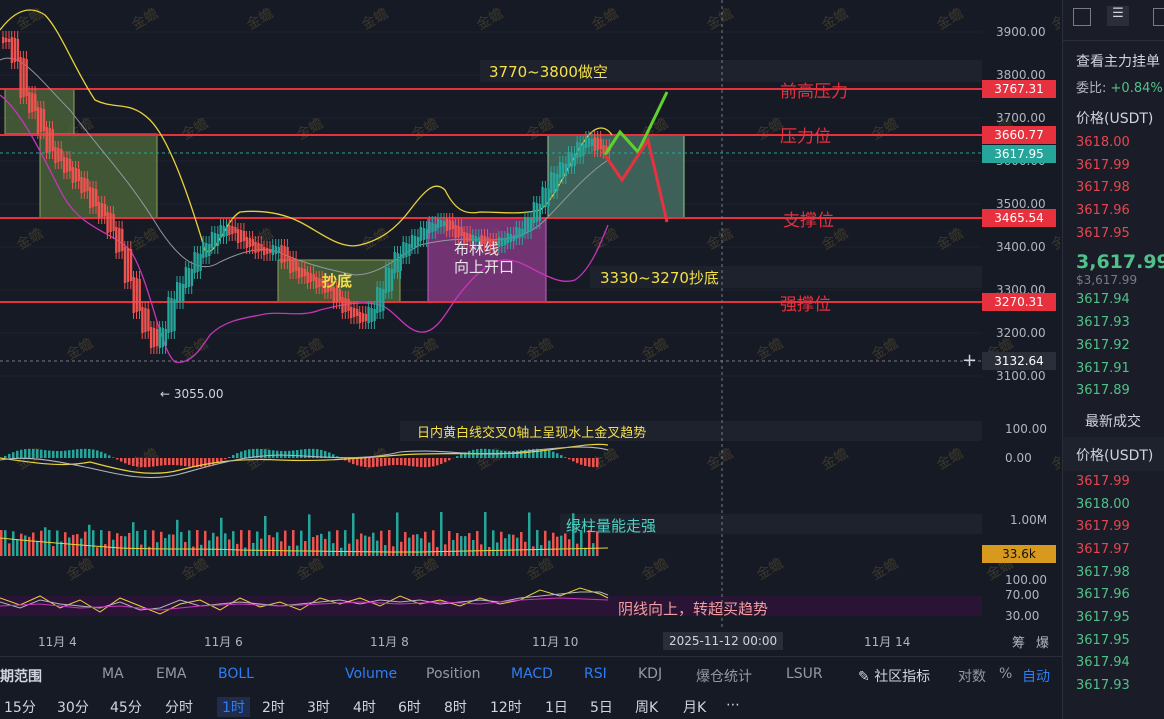 The height and width of the screenshot is (719, 1164). Describe the element at coordinates (1113, 391) in the screenshot. I see `bid-row: 3617.89` at that location.